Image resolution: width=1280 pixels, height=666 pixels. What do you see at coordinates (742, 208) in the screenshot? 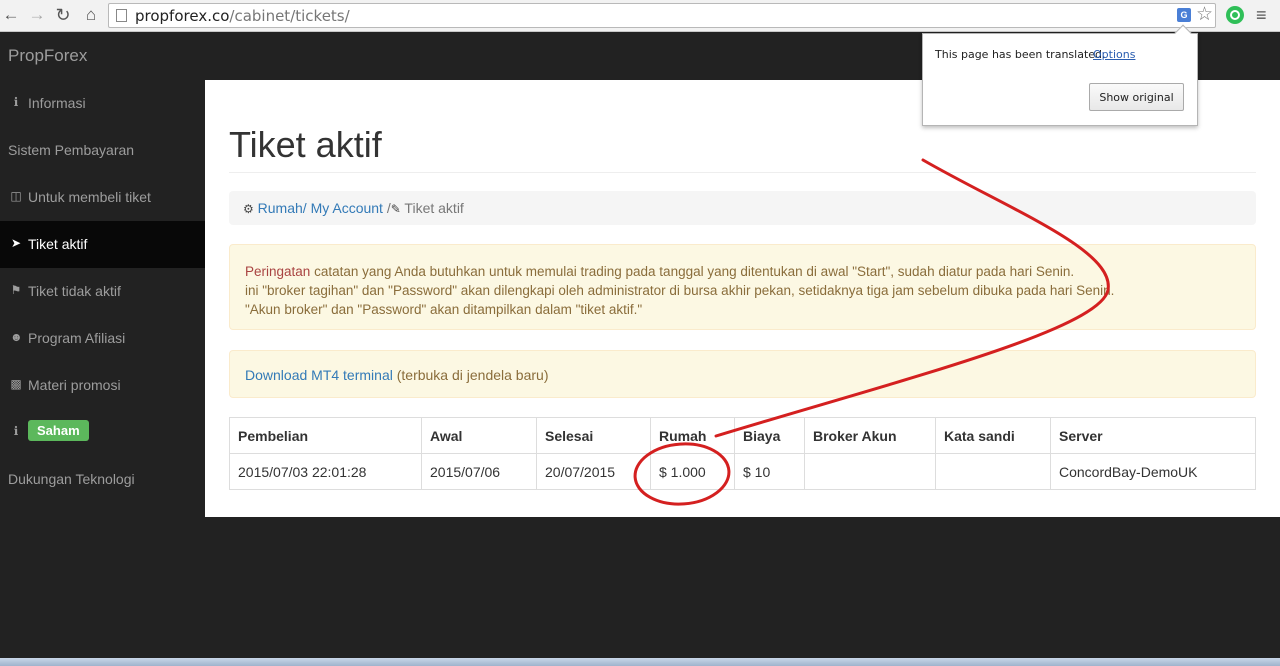
I see `breadcrumb: ⚙ Rumah/ My Account /✎ Tiket aktif` at bounding box center [742, 208].